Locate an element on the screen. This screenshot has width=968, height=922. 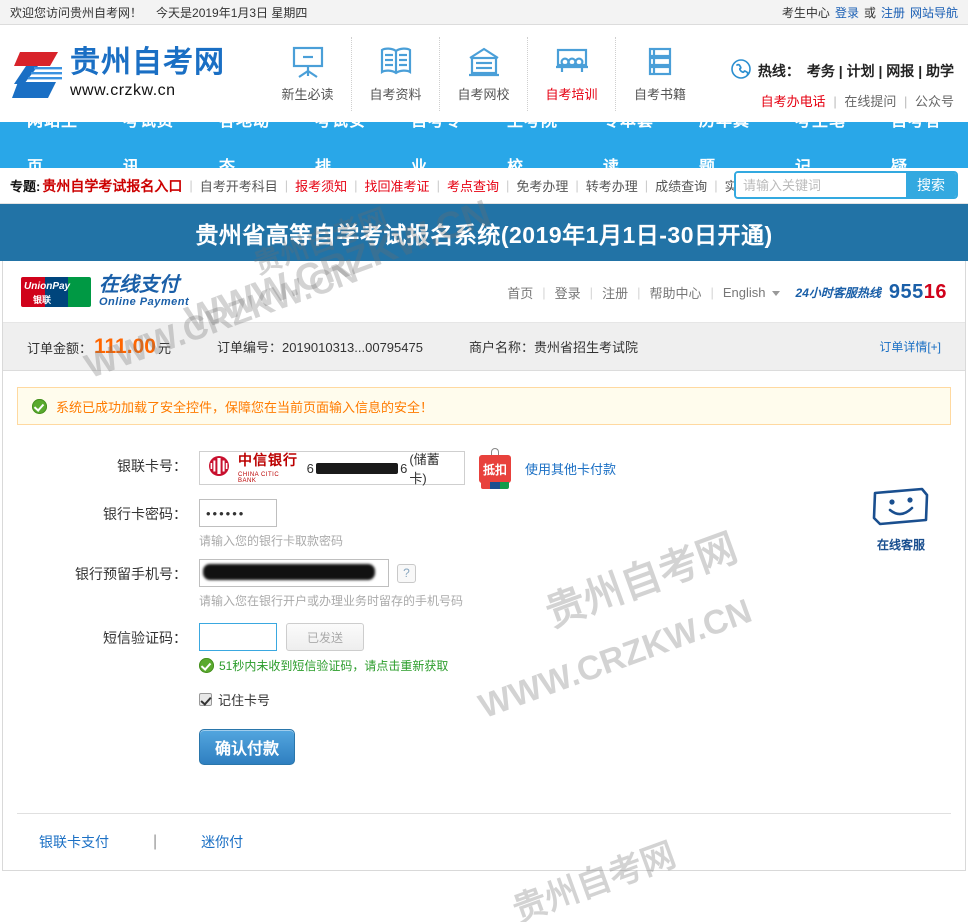
icon-nav-item-zikaopeixun: 自考培训 is located at coordinates (572, 73).